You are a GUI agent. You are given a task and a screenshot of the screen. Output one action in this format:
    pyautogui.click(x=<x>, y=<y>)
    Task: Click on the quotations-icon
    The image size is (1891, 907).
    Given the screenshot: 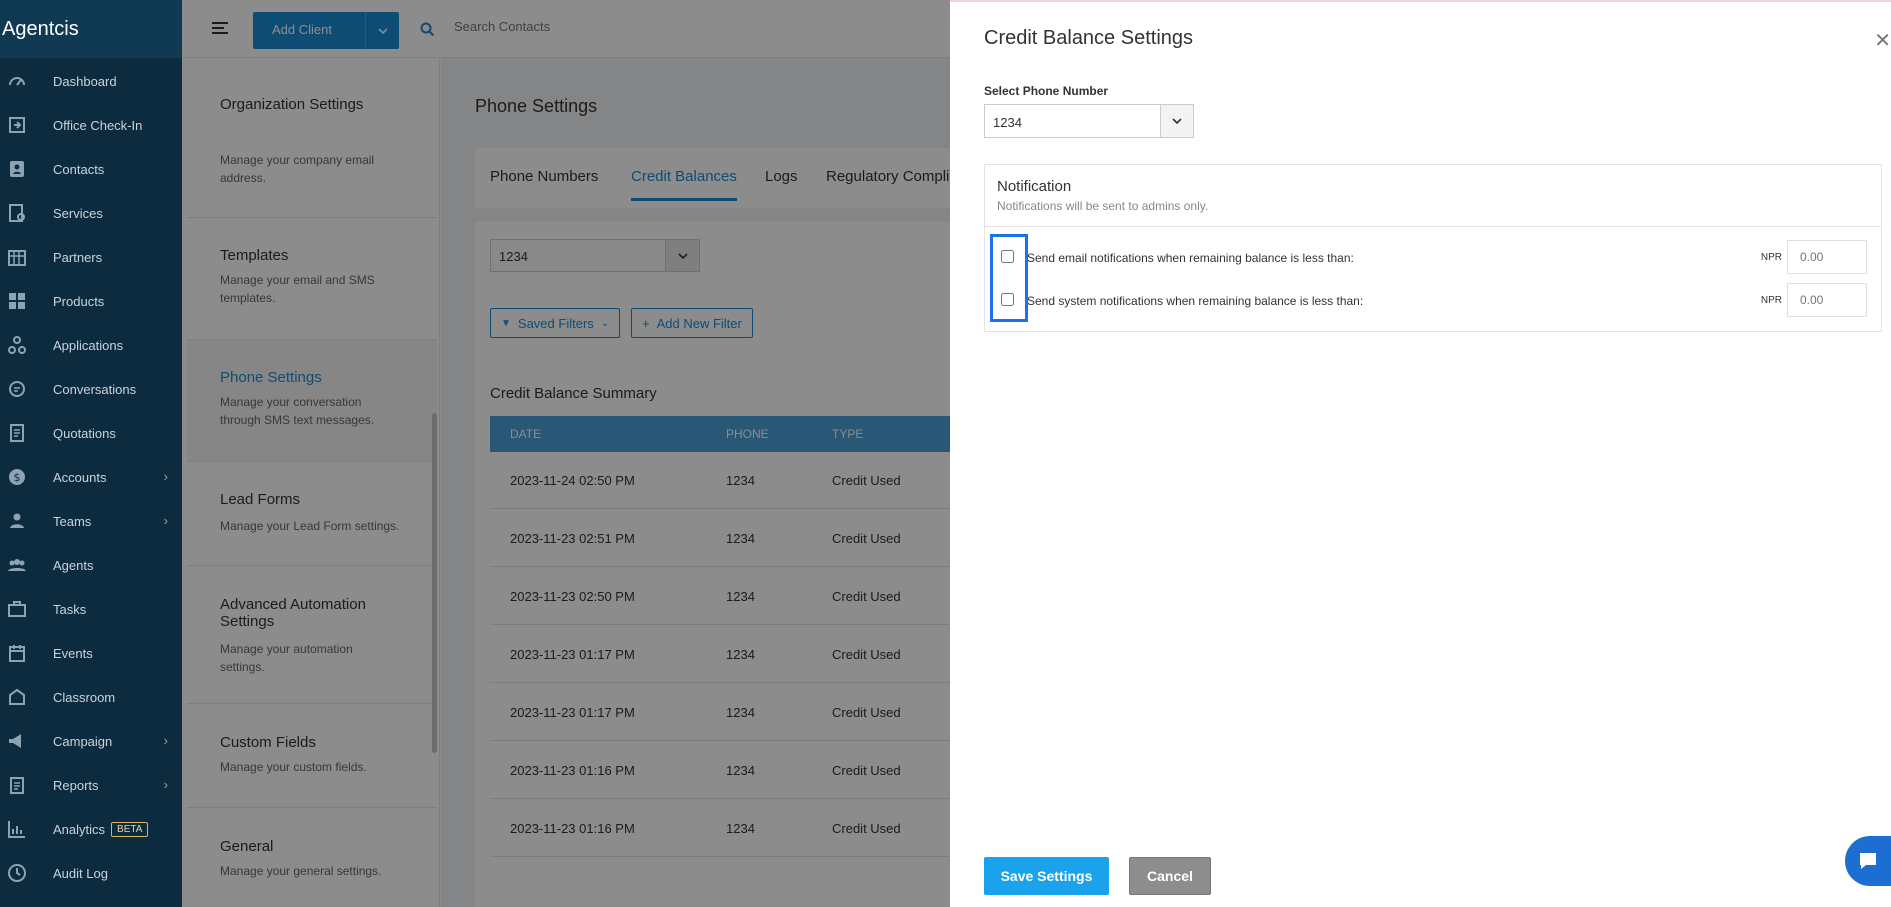 What is the action you would take?
    pyautogui.click(x=17, y=433)
    